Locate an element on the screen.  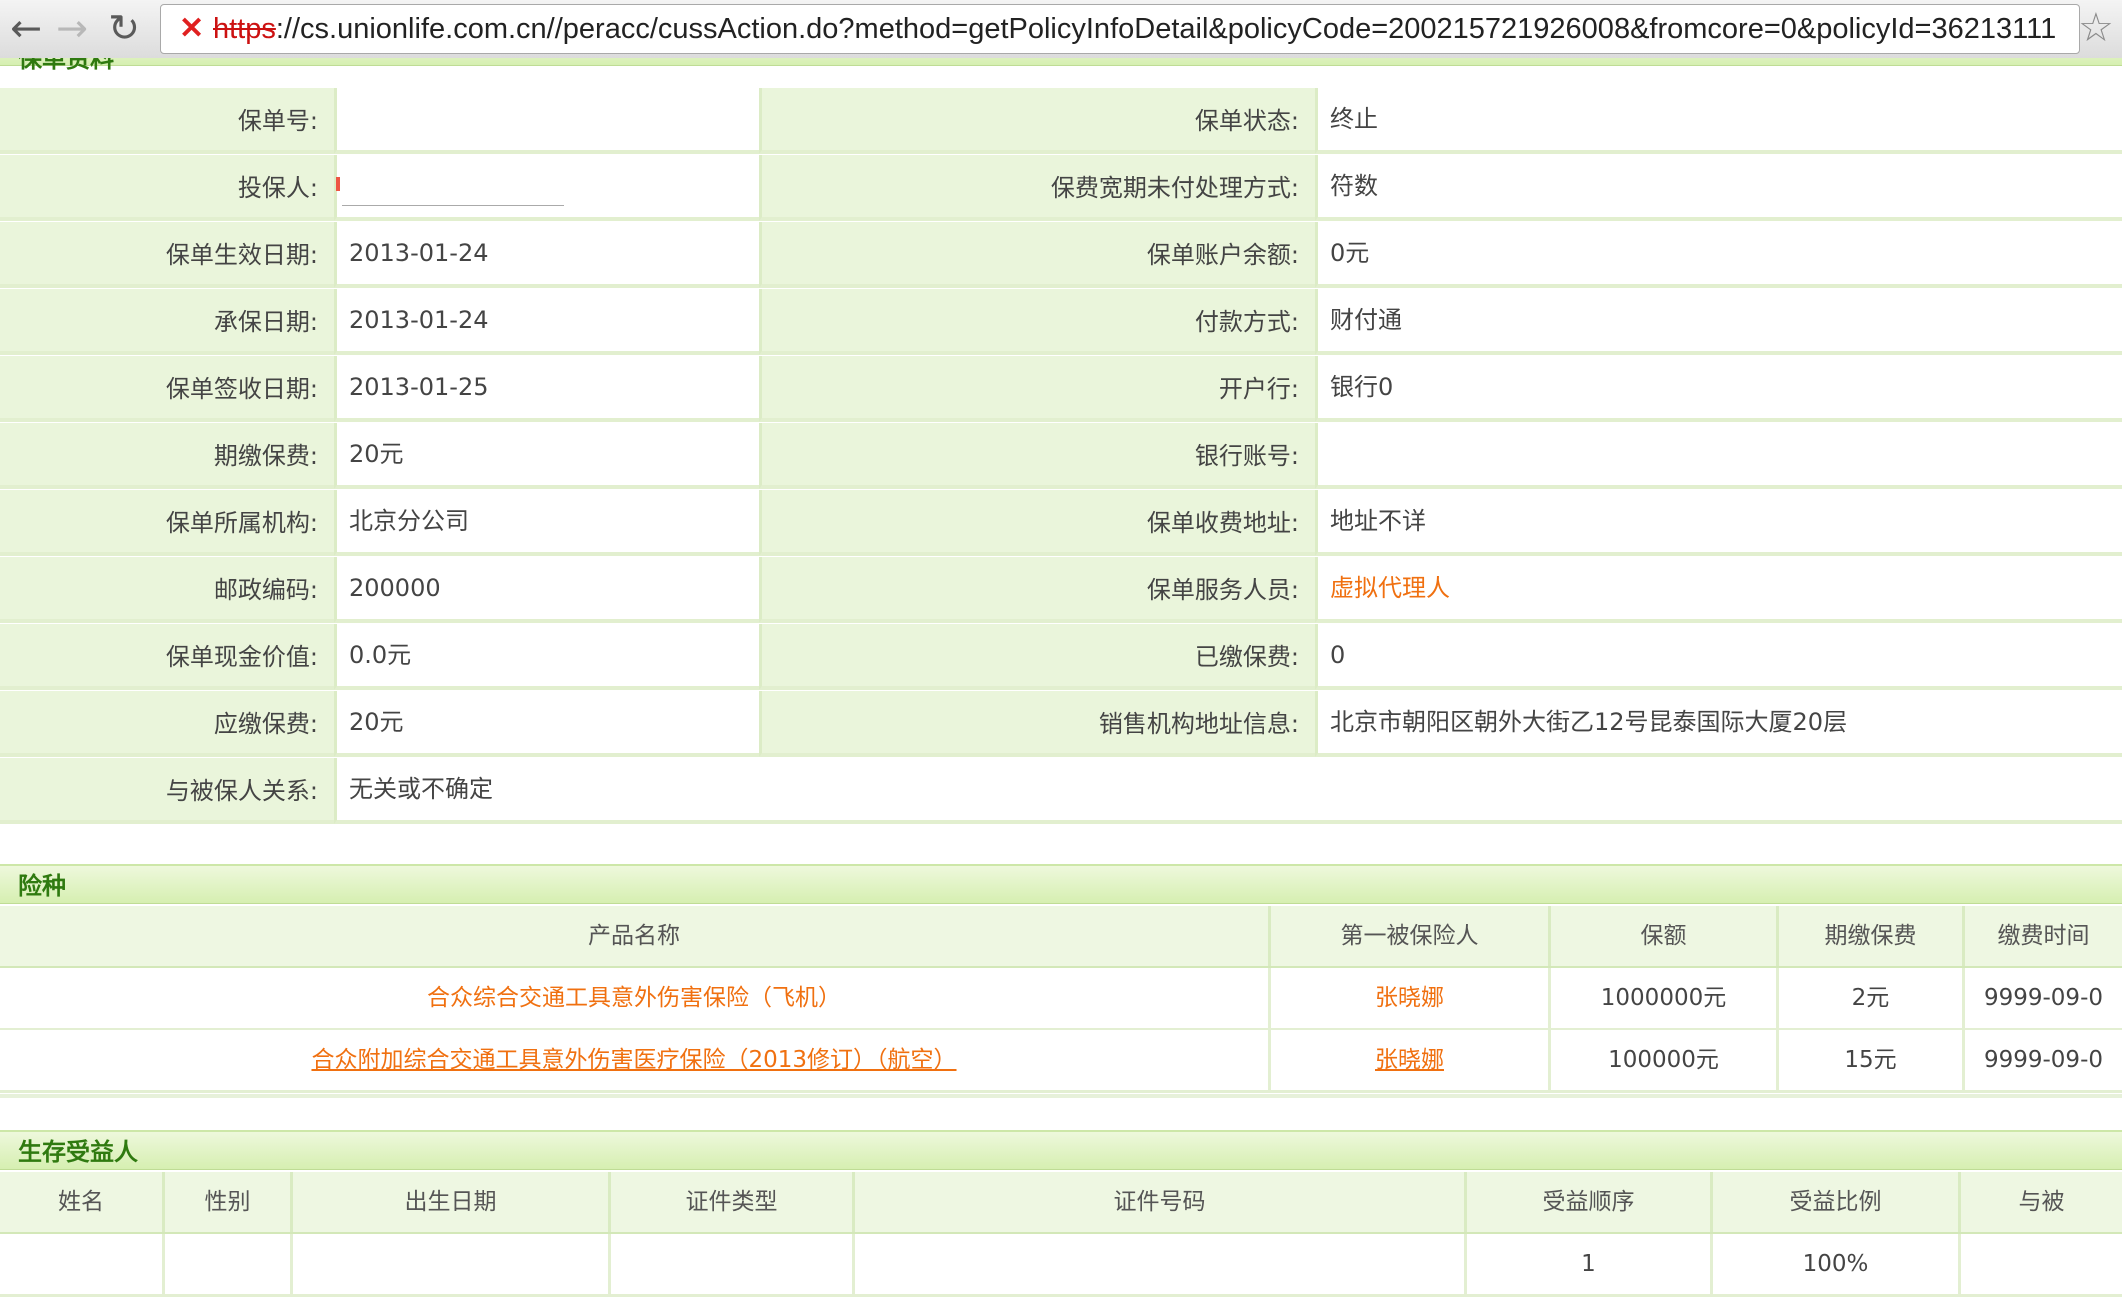
field-label: 应缴保费: is located at coordinates (167, 724).